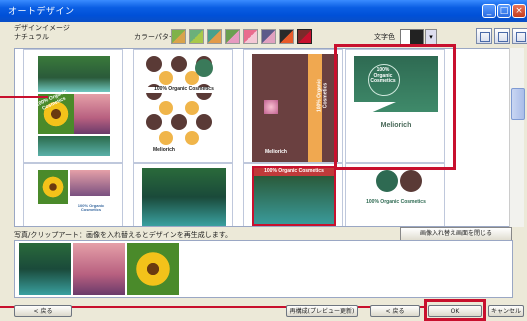  Describe the element at coordinates (123, 235) in the screenshot. I see `photo-section-label: 写真/クリップアート：画像を入れ替えるとデザインを再生成します。` at that location.